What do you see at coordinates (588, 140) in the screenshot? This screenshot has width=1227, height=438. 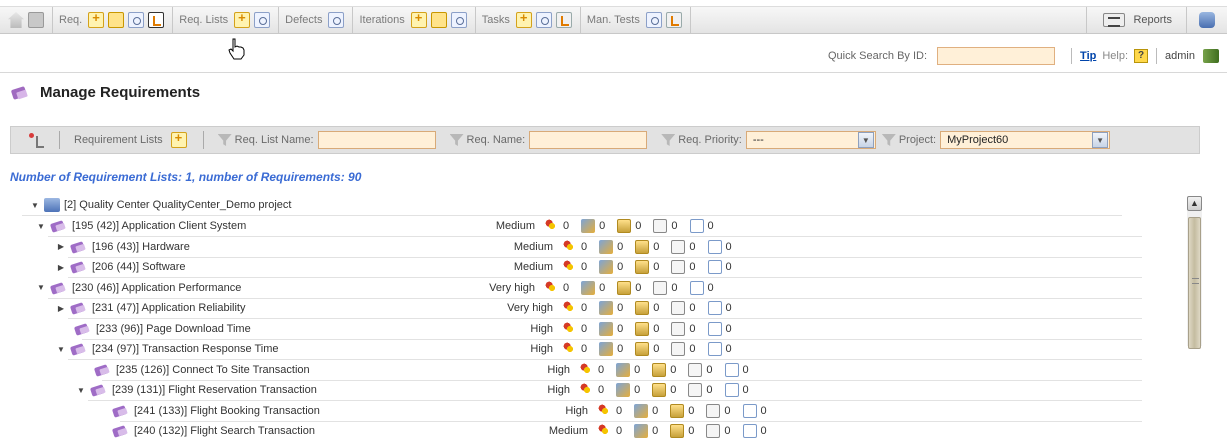 I see `req-name-input` at bounding box center [588, 140].